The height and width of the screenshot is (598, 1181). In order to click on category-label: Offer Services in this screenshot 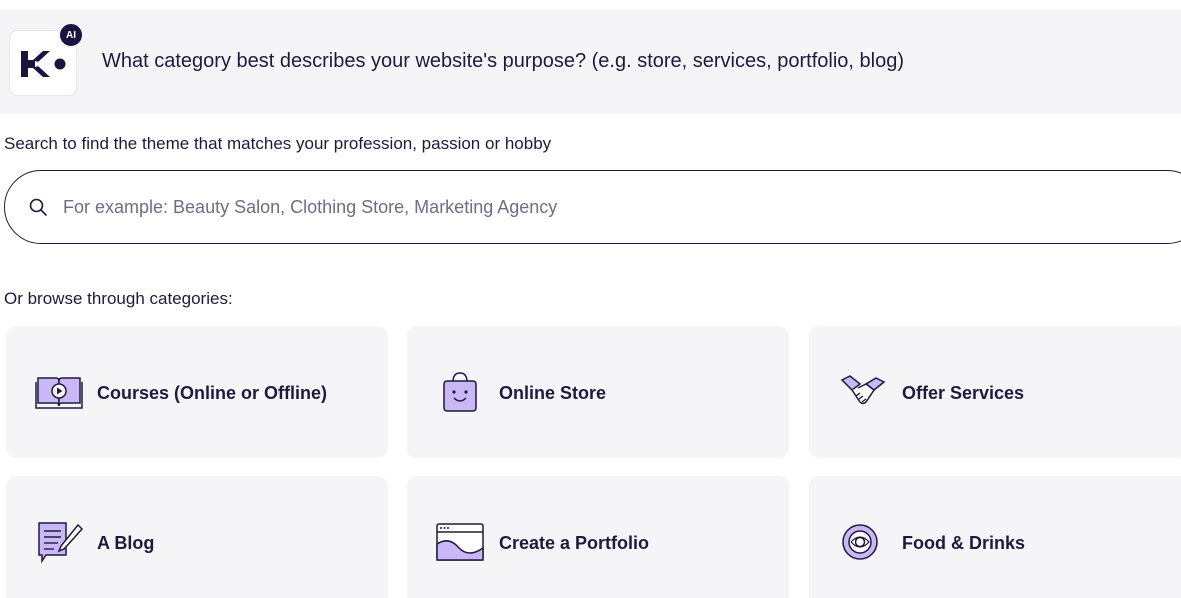, I will do `click(963, 393)`.